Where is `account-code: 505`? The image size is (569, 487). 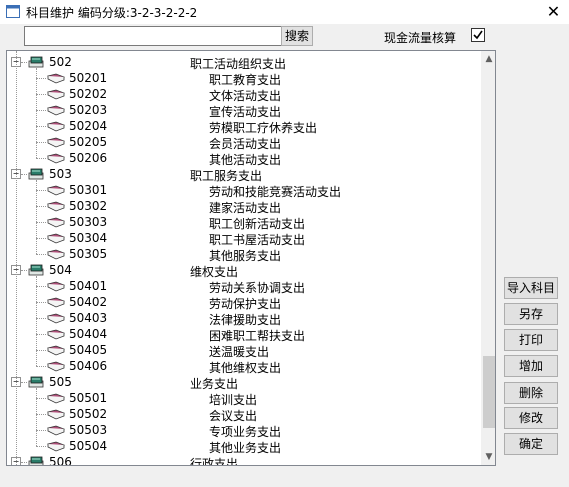 account-code: 505 is located at coordinates (60, 382).